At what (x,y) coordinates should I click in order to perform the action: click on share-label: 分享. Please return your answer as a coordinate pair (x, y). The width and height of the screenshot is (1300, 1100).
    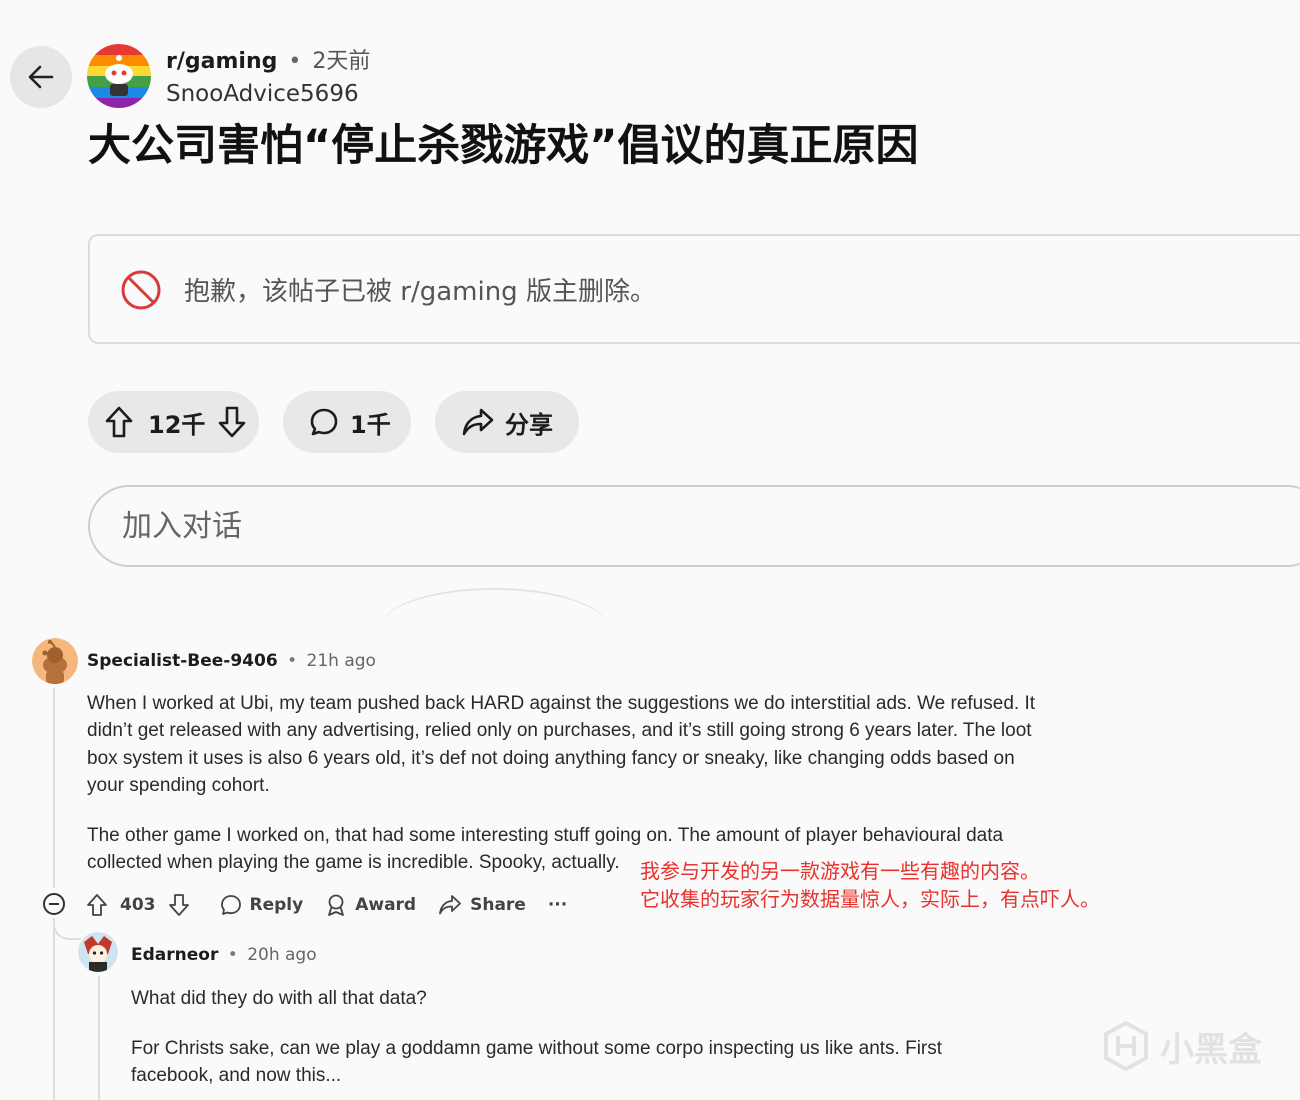
    Looking at the image, I should click on (529, 424).